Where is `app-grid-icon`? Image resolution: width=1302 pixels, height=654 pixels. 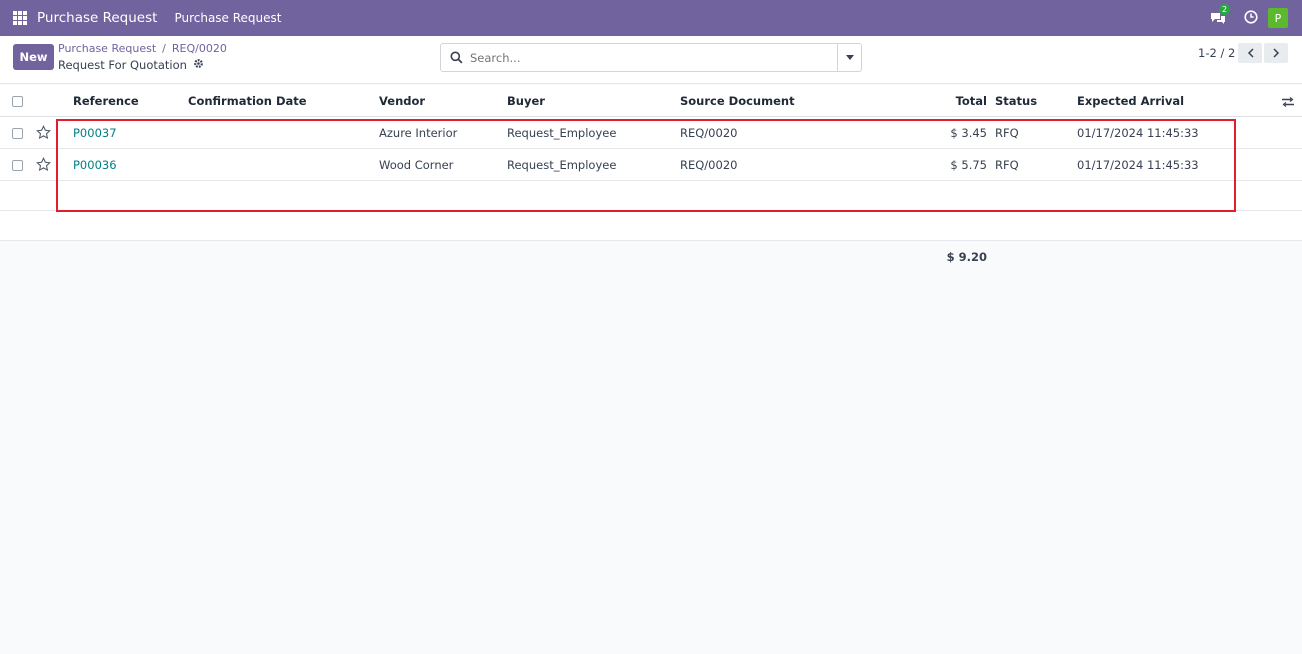 app-grid-icon is located at coordinates (20, 18).